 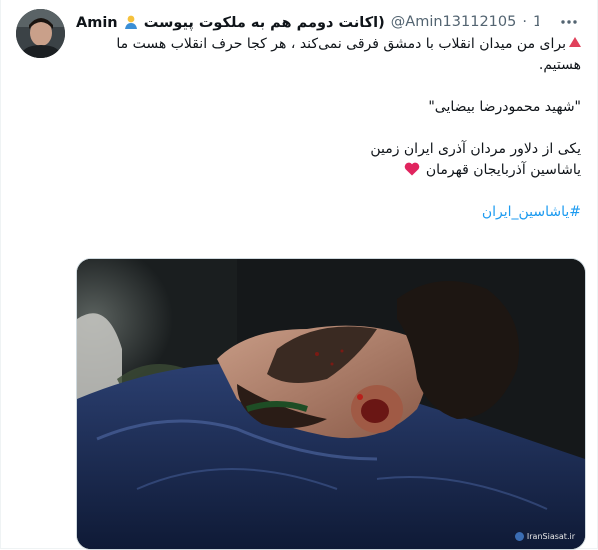 I want to click on person-emoji-icon, so click(x=131, y=22).